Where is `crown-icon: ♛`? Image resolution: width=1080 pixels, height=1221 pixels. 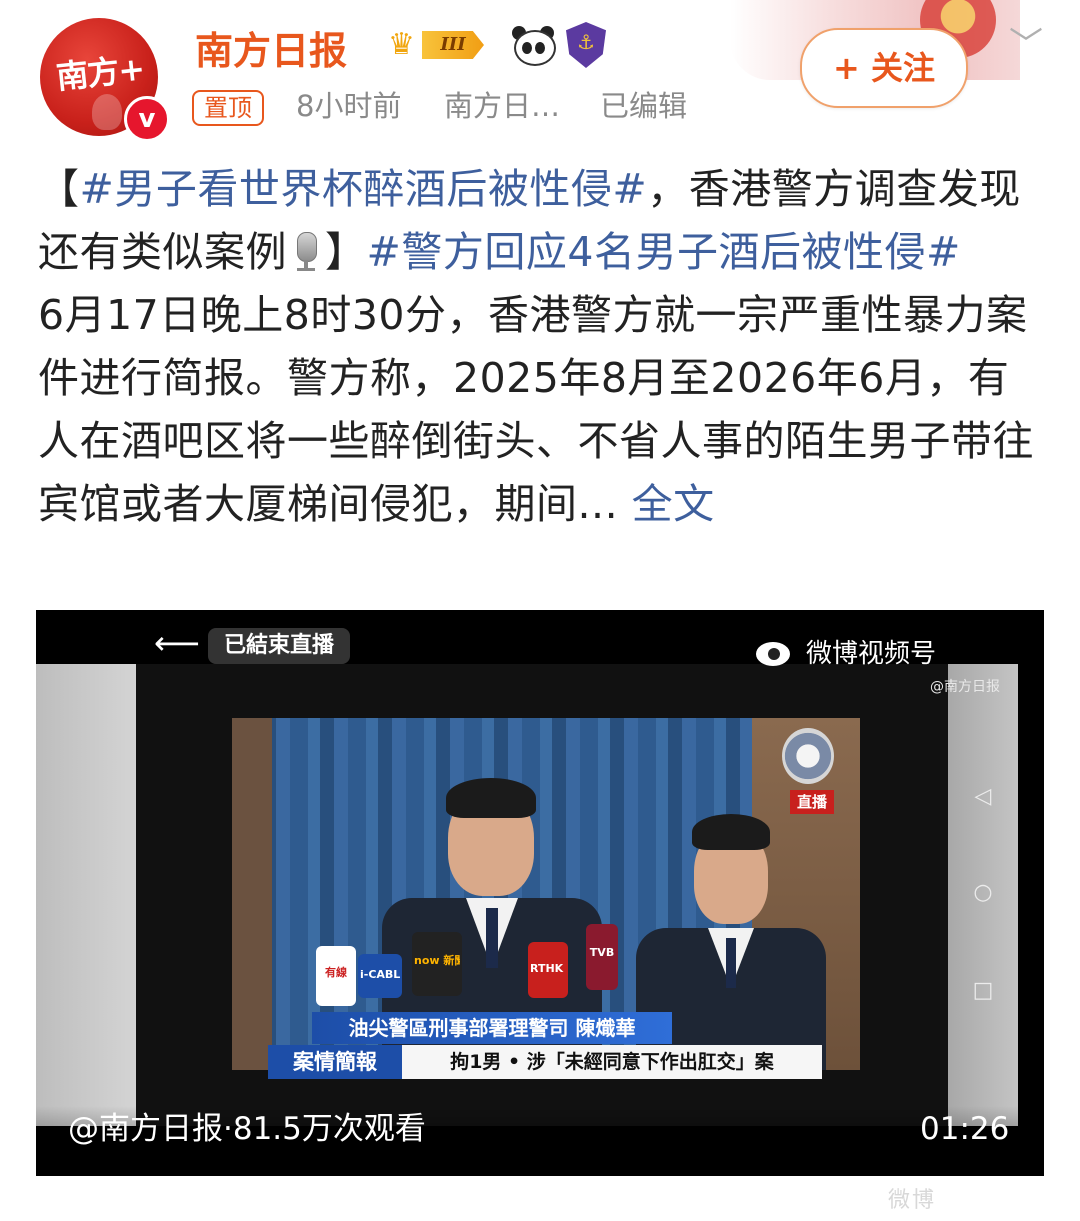 crown-icon: ♛ is located at coordinates (401, 44).